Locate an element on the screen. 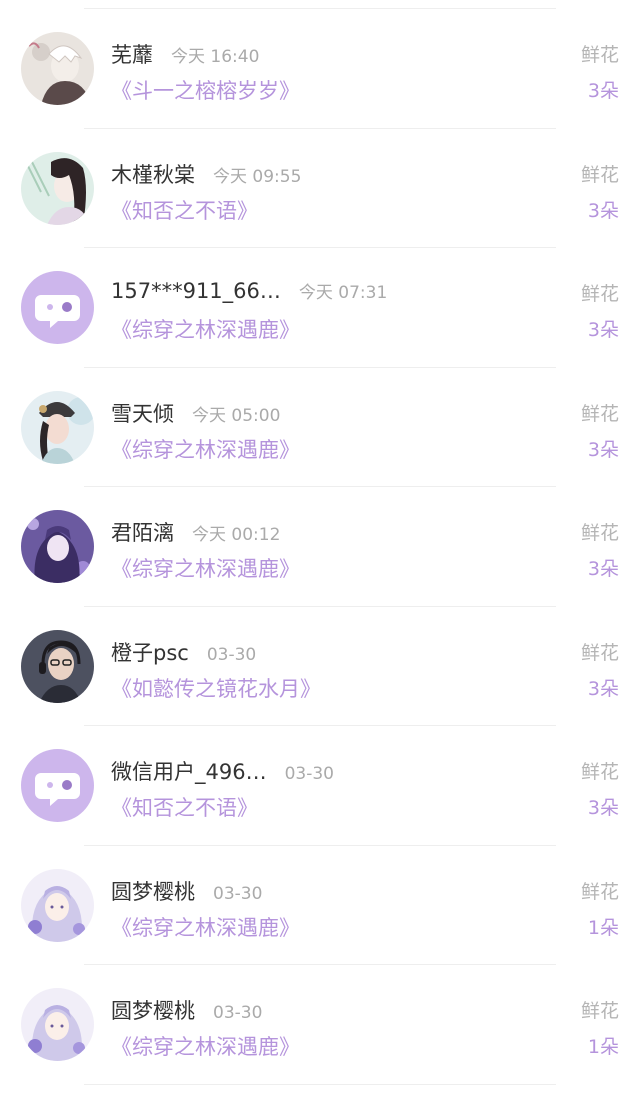  list-item: 芜蘼 今天 16:40 《斗一之榕榕岁岁》 鲜花 3朵 is located at coordinates (320, 69).